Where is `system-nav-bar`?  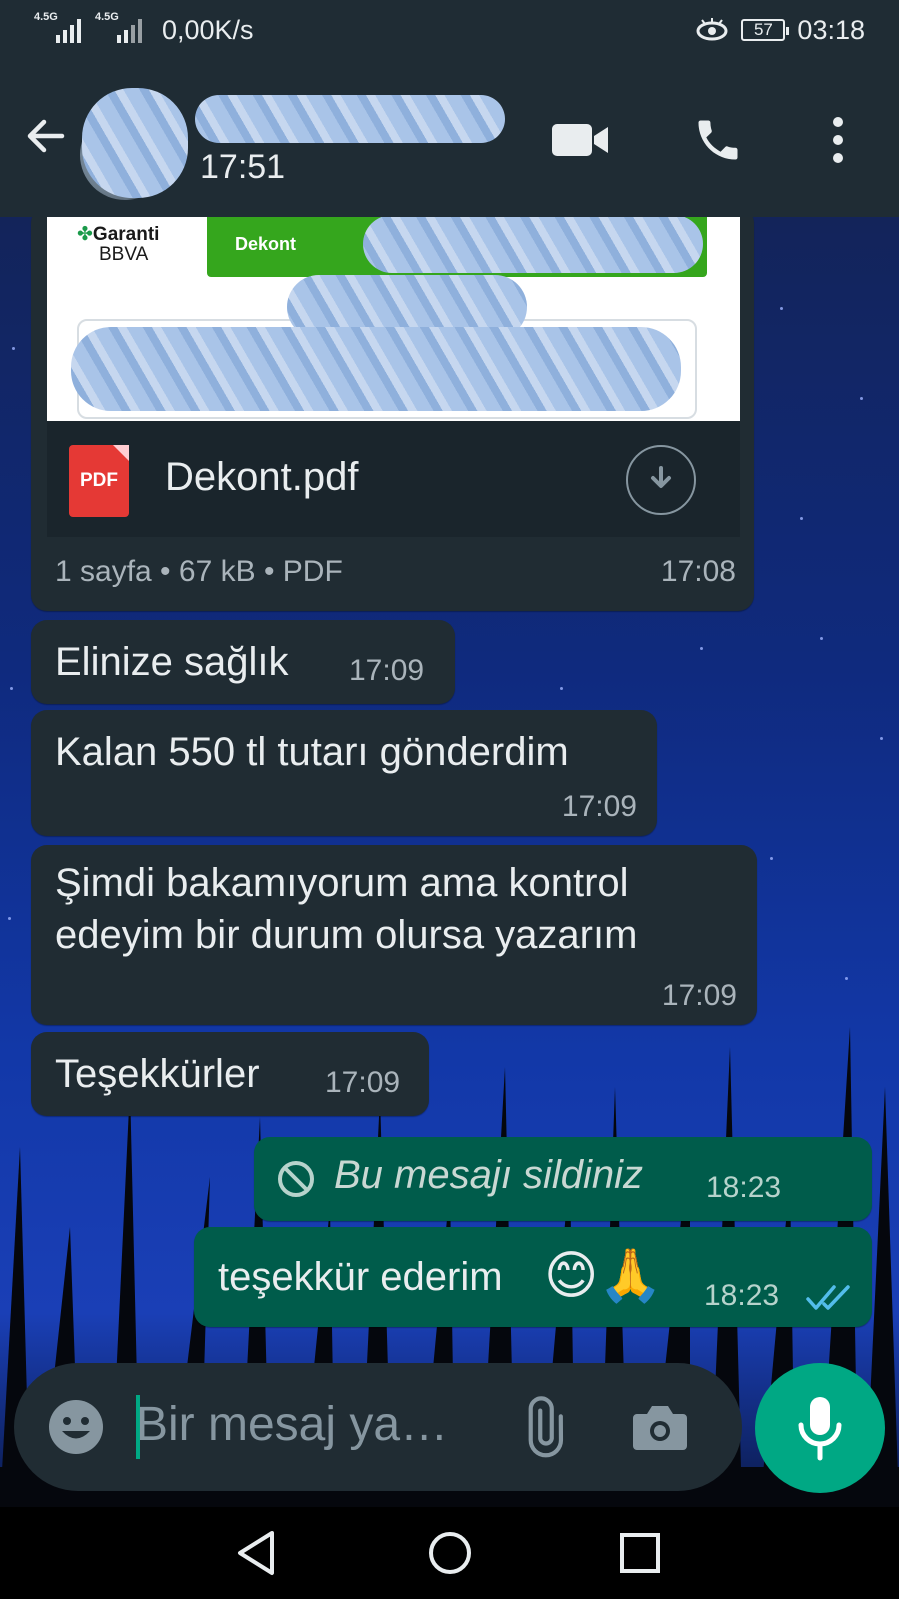 system-nav-bar is located at coordinates (449, 1553).